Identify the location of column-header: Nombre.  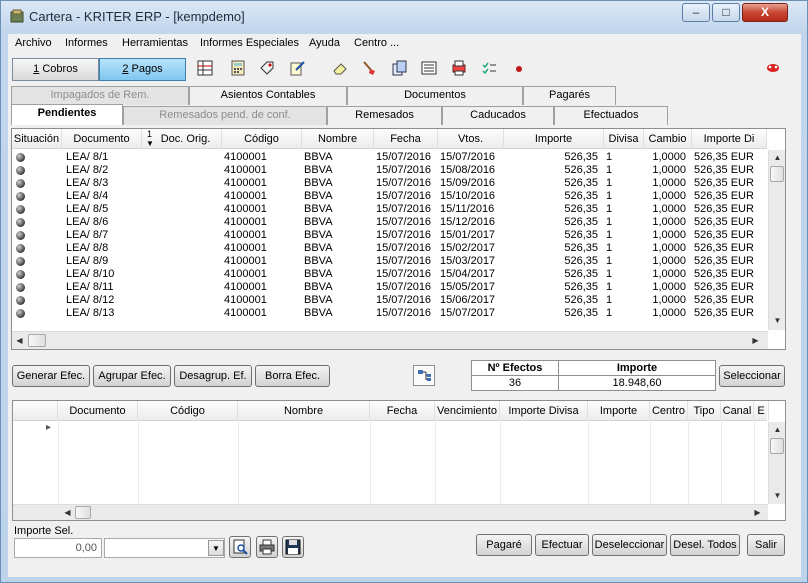
(338, 139).